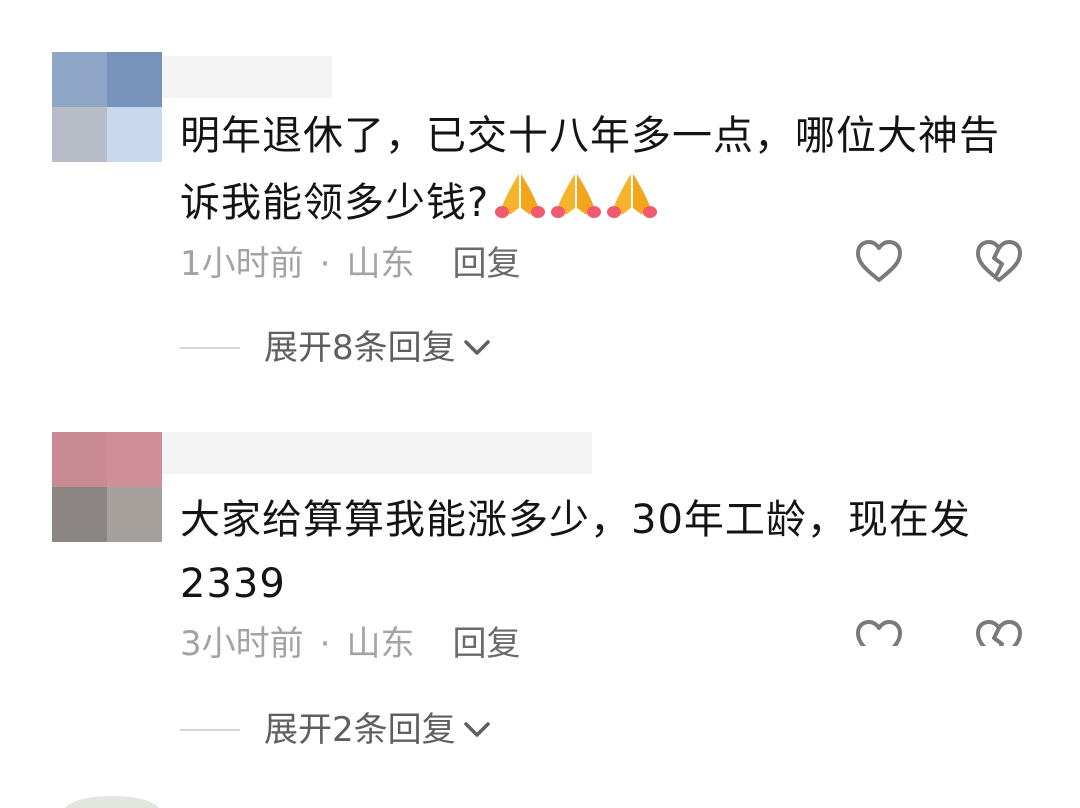 This screenshot has height=808, width=1080. What do you see at coordinates (242, 264) in the screenshot?
I see `comment-time: 1小时前` at bounding box center [242, 264].